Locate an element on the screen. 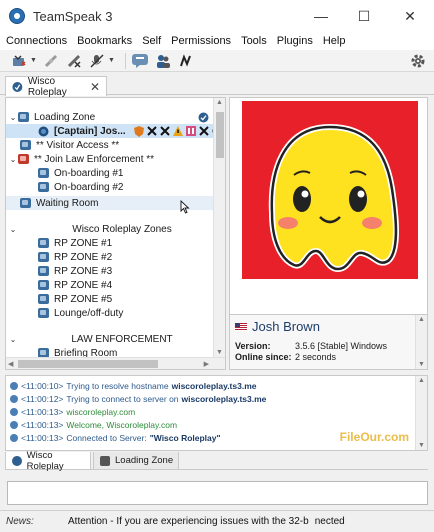 This screenshot has height=532, width=434. menu-help: Help is located at coordinates (334, 41).